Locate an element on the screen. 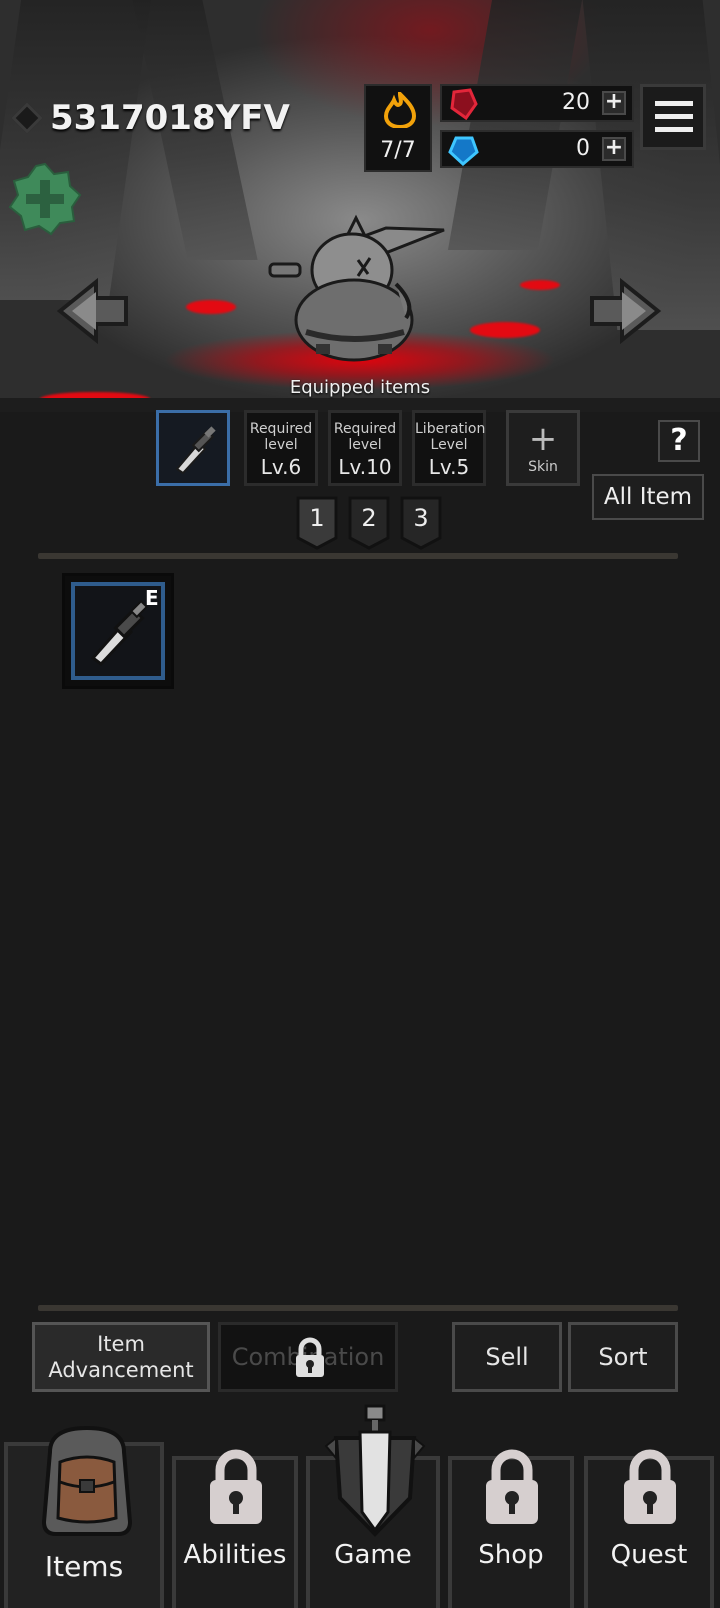  inventory-item: E is located at coordinates (118, 631).